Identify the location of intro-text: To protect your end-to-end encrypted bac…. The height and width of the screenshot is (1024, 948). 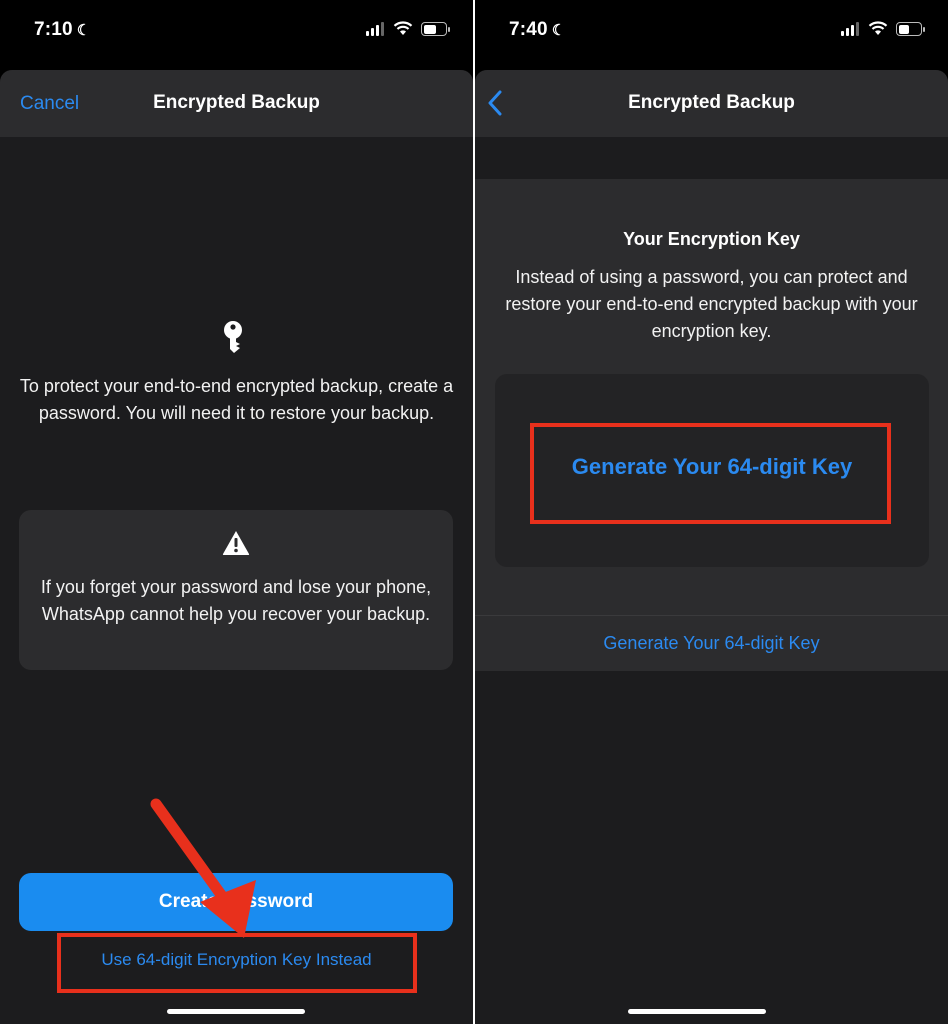
(236, 399).